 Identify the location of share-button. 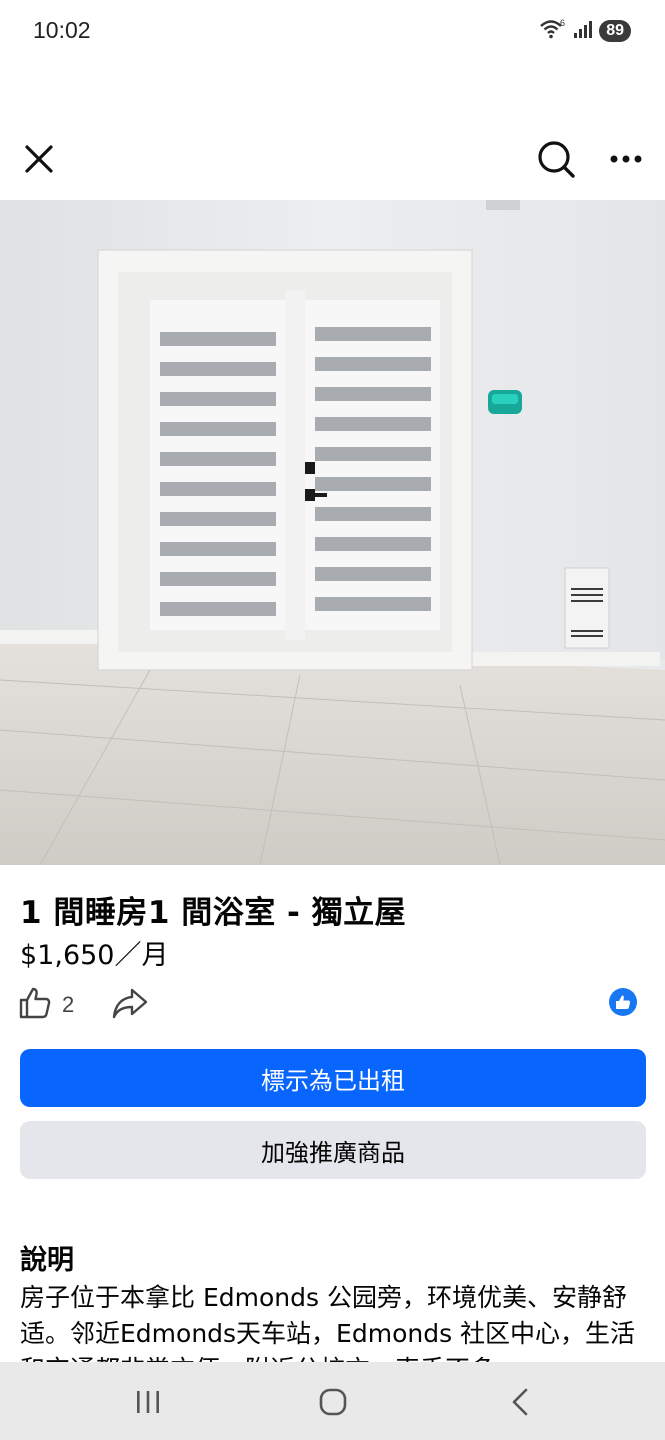
(130, 1005).